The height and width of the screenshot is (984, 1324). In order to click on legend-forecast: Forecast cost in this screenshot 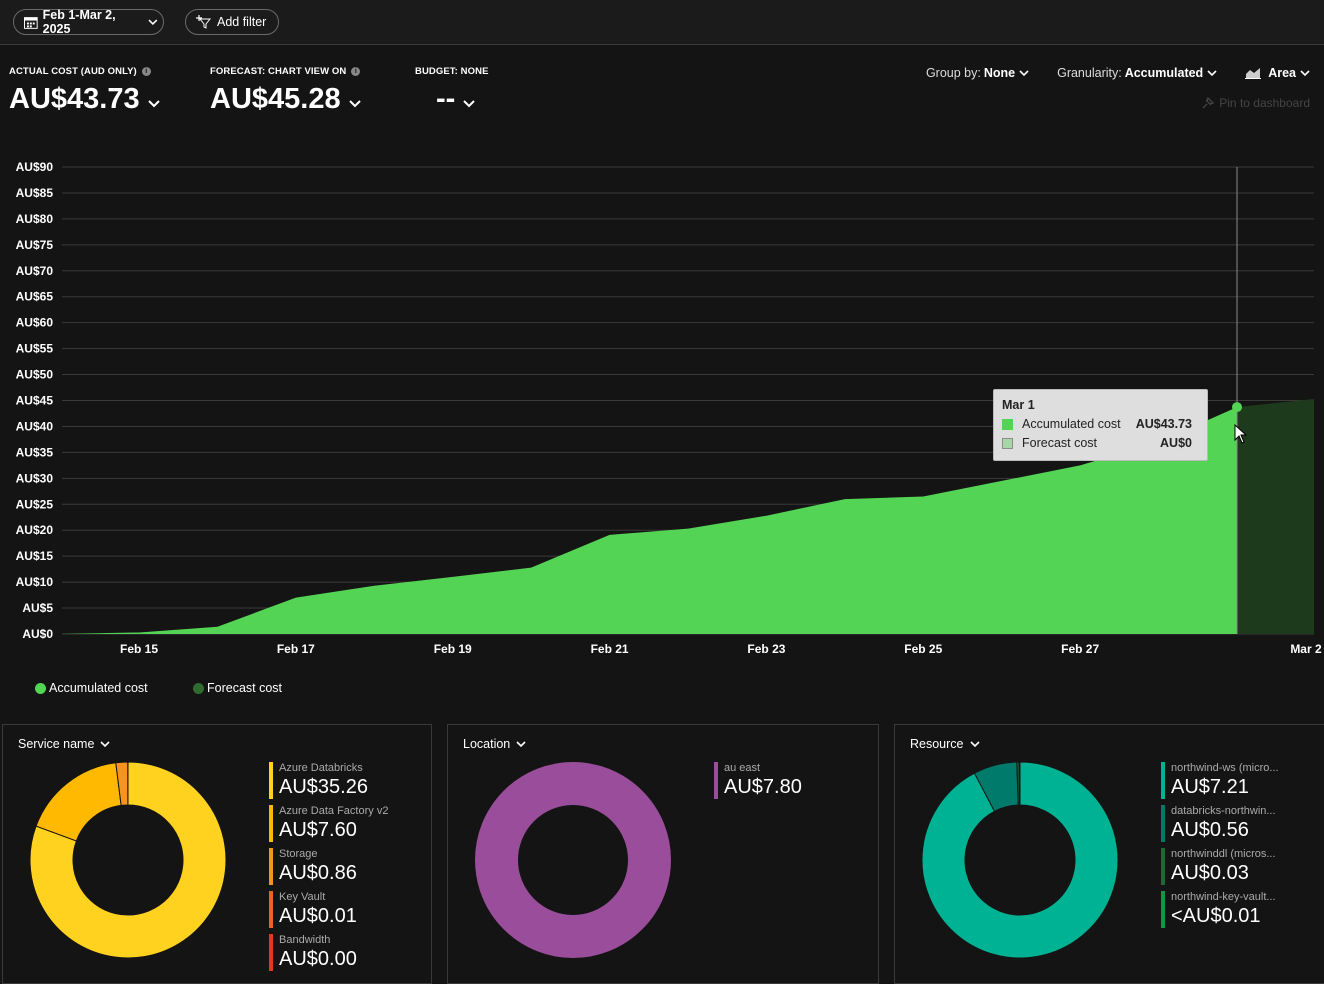, I will do `click(237, 688)`.